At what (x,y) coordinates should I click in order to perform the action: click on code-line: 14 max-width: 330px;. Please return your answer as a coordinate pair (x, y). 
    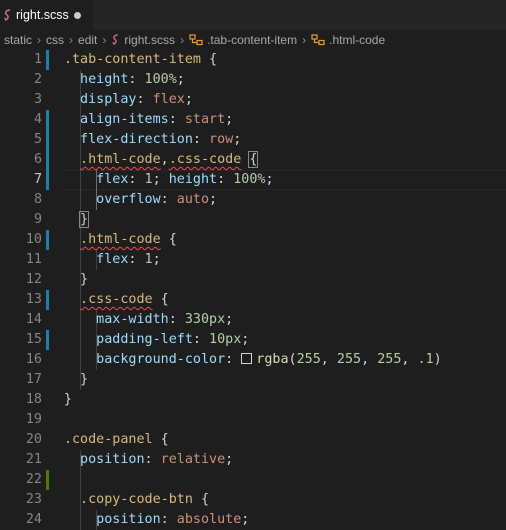
    Looking at the image, I should click on (253, 320).